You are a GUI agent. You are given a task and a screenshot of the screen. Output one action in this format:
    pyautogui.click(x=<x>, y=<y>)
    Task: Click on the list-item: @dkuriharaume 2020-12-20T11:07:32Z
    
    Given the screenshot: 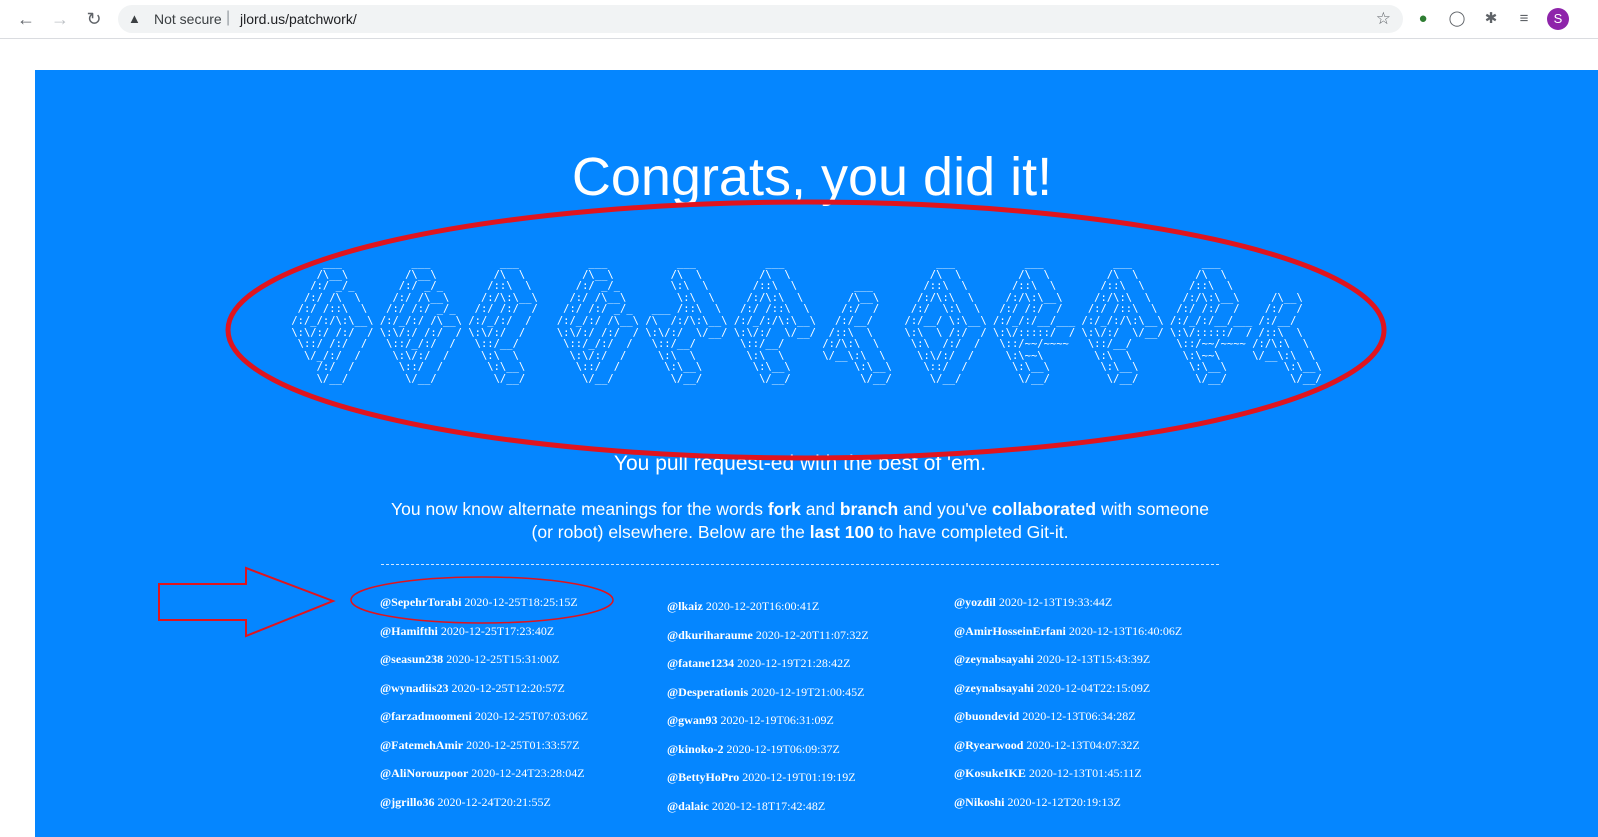 What is the action you would take?
    pyautogui.click(x=768, y=641)
    